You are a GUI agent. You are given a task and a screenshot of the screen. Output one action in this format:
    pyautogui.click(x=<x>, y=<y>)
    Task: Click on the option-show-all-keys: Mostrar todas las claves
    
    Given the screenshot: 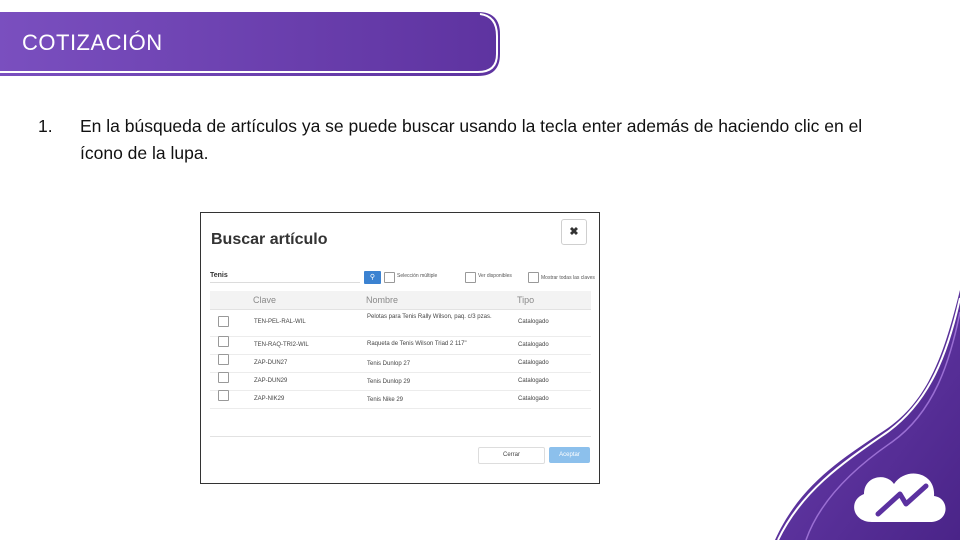 What is the action you would take?
    pyautogui.click(x=563, y=277)
    